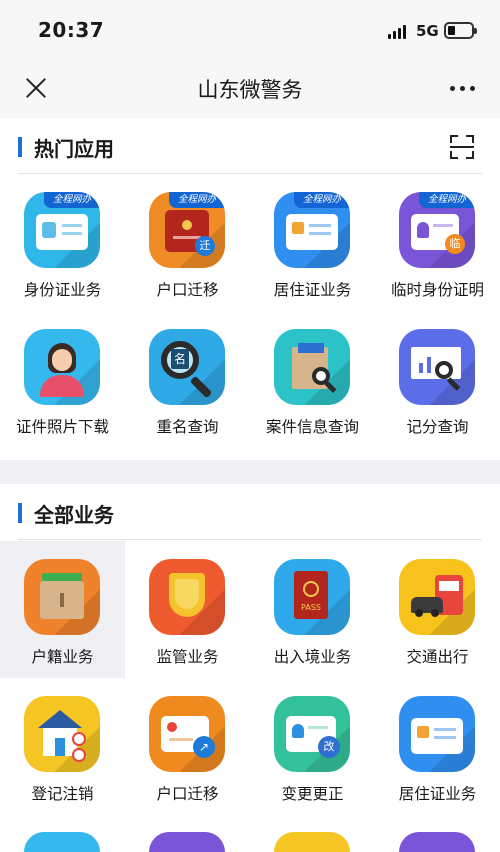  What do you see at coordinates (250, 539) in the screenshot?
I see `divider` at bounding box center [250, 539].